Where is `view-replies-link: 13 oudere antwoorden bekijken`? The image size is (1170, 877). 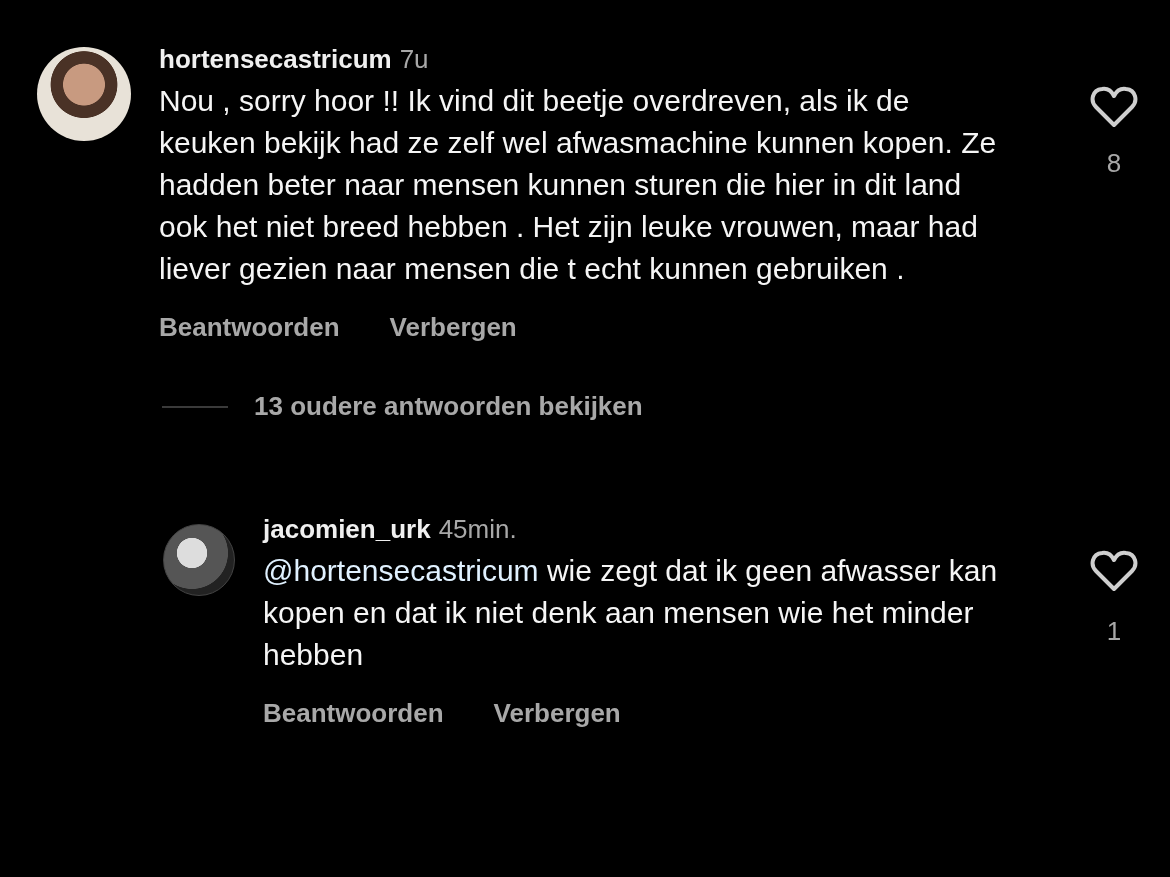
view-replies-link: 13 oudere antwoorden bekijken is located at coordinates (448, 406).